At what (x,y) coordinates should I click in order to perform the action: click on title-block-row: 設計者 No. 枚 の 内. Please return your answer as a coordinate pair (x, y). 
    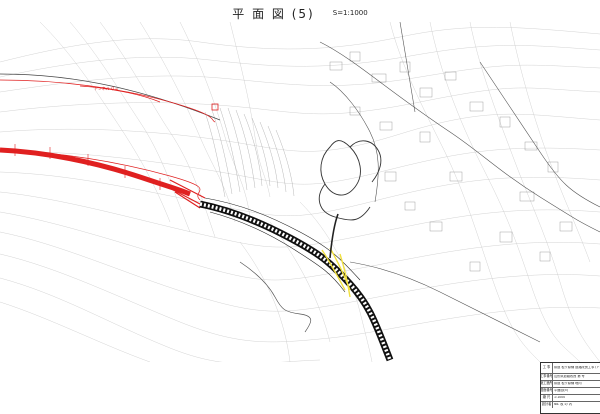
    Looking at the image, I should click on (556, 405).